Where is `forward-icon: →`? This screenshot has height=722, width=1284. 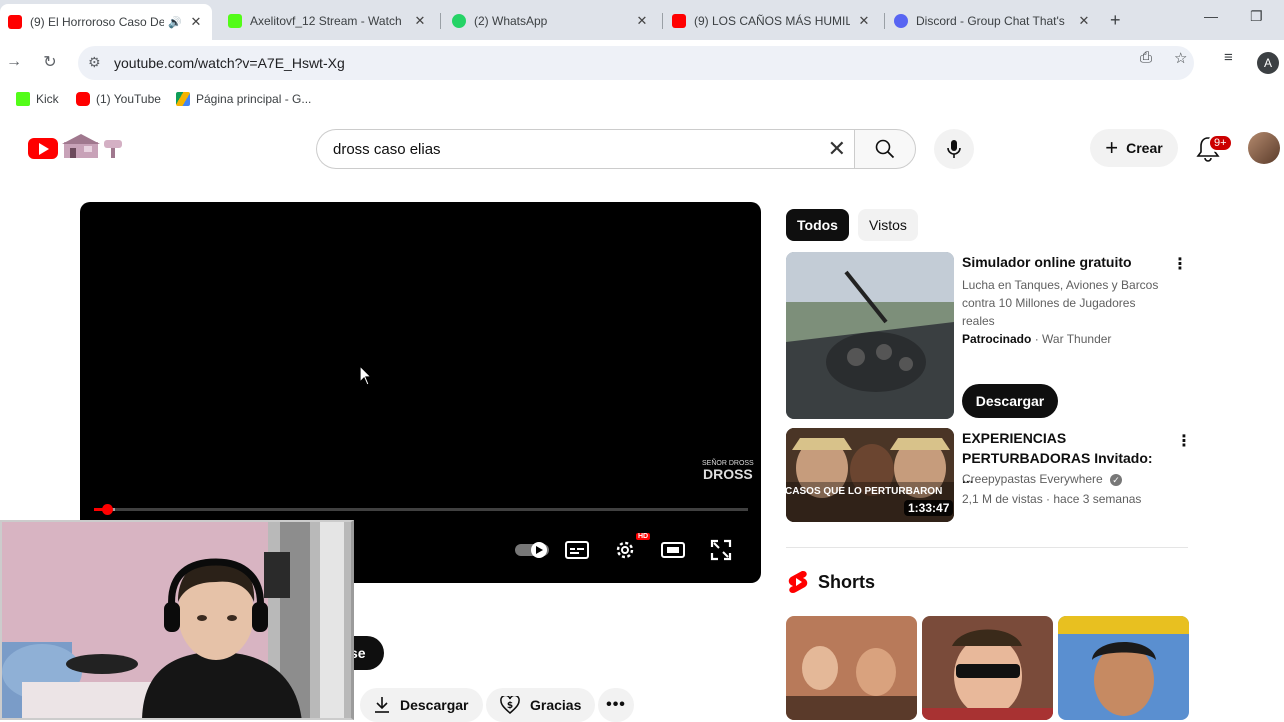 forward-icon: → is located at coordinates (14, 62).